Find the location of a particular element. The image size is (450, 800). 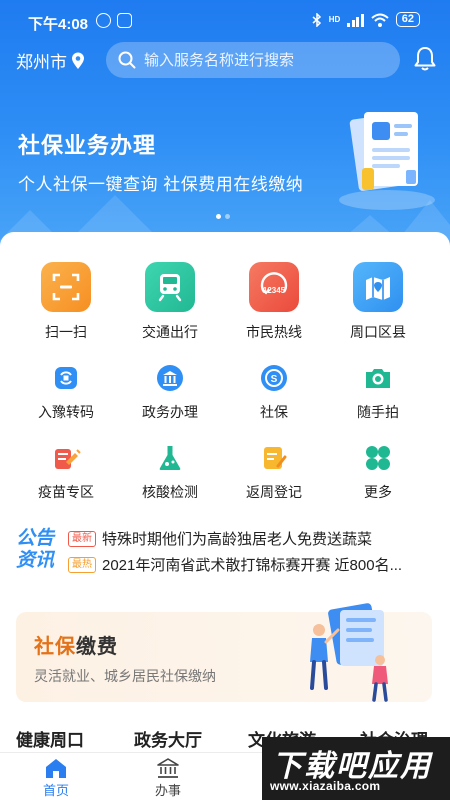

service-more: 更多 is located at coordinates (378, 472).